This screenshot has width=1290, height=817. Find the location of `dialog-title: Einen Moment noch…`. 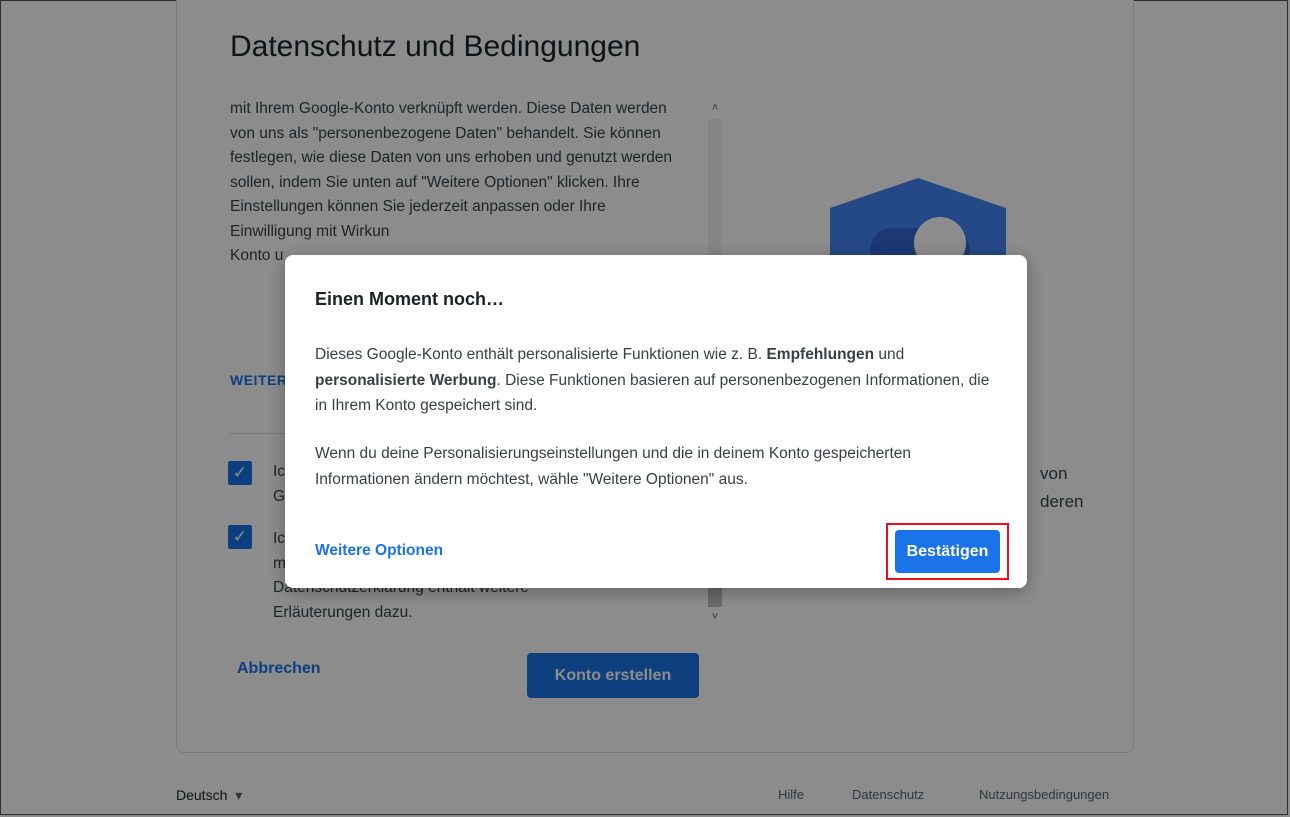

dialog-title: Einen Moment noch… is located at coordinates (409, 299).